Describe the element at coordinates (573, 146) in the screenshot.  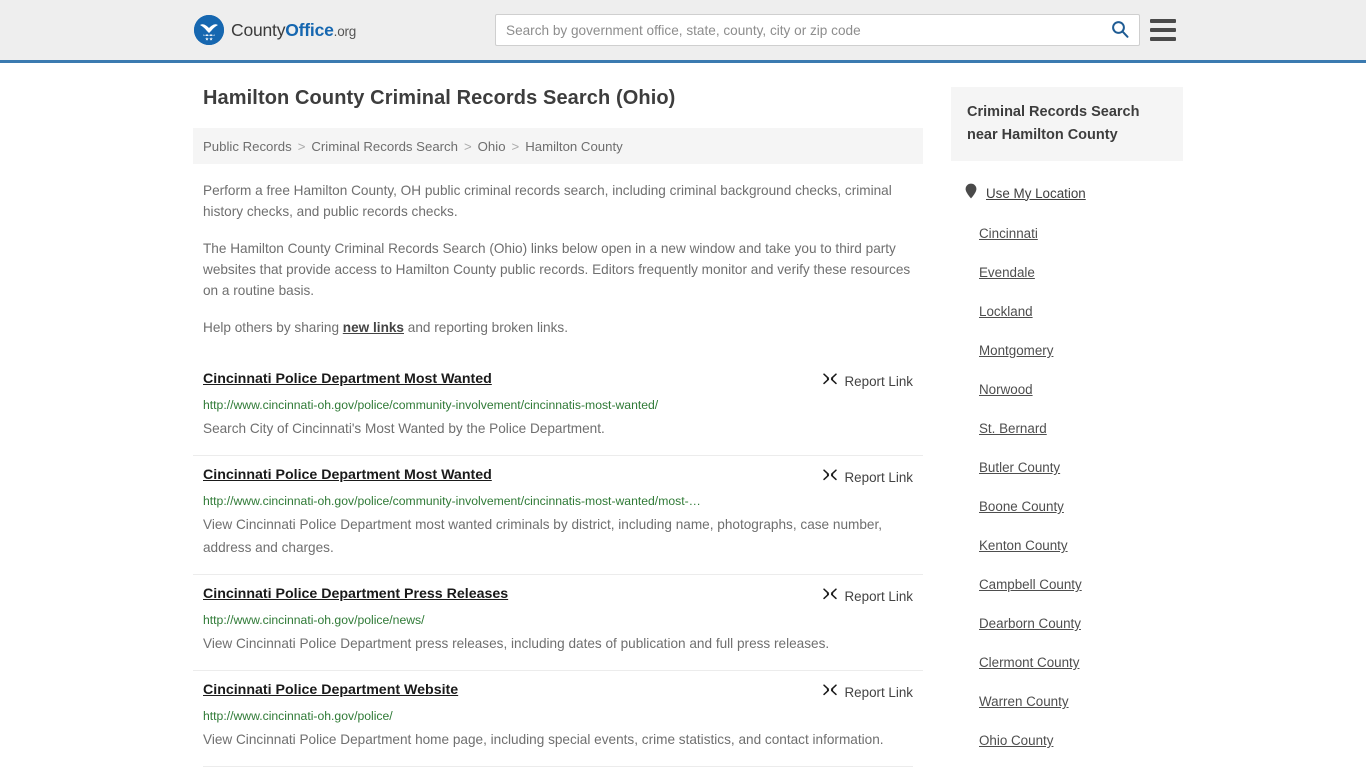
I see `breadcrumb-item-hamilton-county: Hamilton County` at that location.